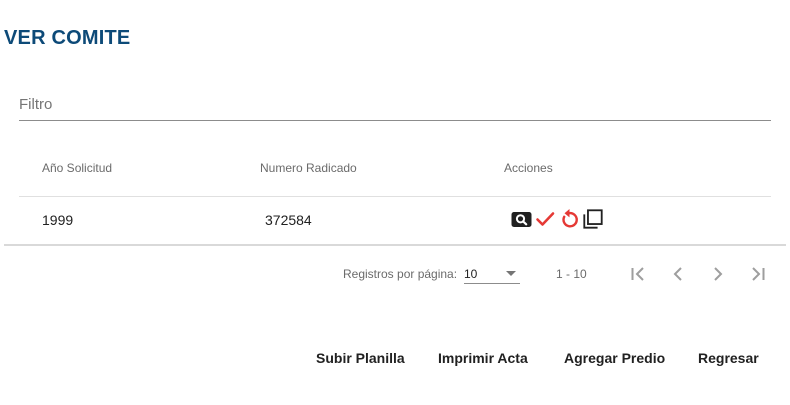  I want to click on cell-radicado: 372584, so click(288, 220).